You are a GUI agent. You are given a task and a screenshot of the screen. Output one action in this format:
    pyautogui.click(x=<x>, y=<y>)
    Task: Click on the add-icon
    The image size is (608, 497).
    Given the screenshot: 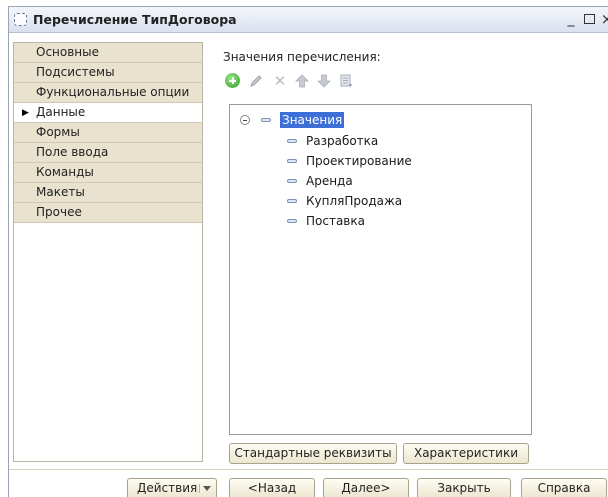 What is the action you would take?
    pyautogui.click(x=232, y=81)
    